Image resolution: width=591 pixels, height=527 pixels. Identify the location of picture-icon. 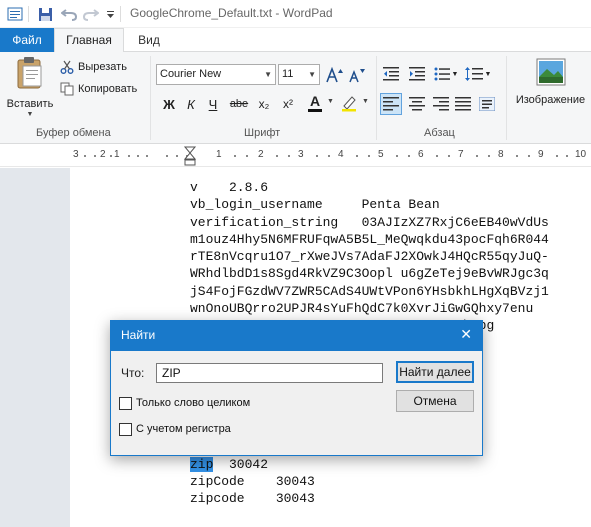
(550, 72).